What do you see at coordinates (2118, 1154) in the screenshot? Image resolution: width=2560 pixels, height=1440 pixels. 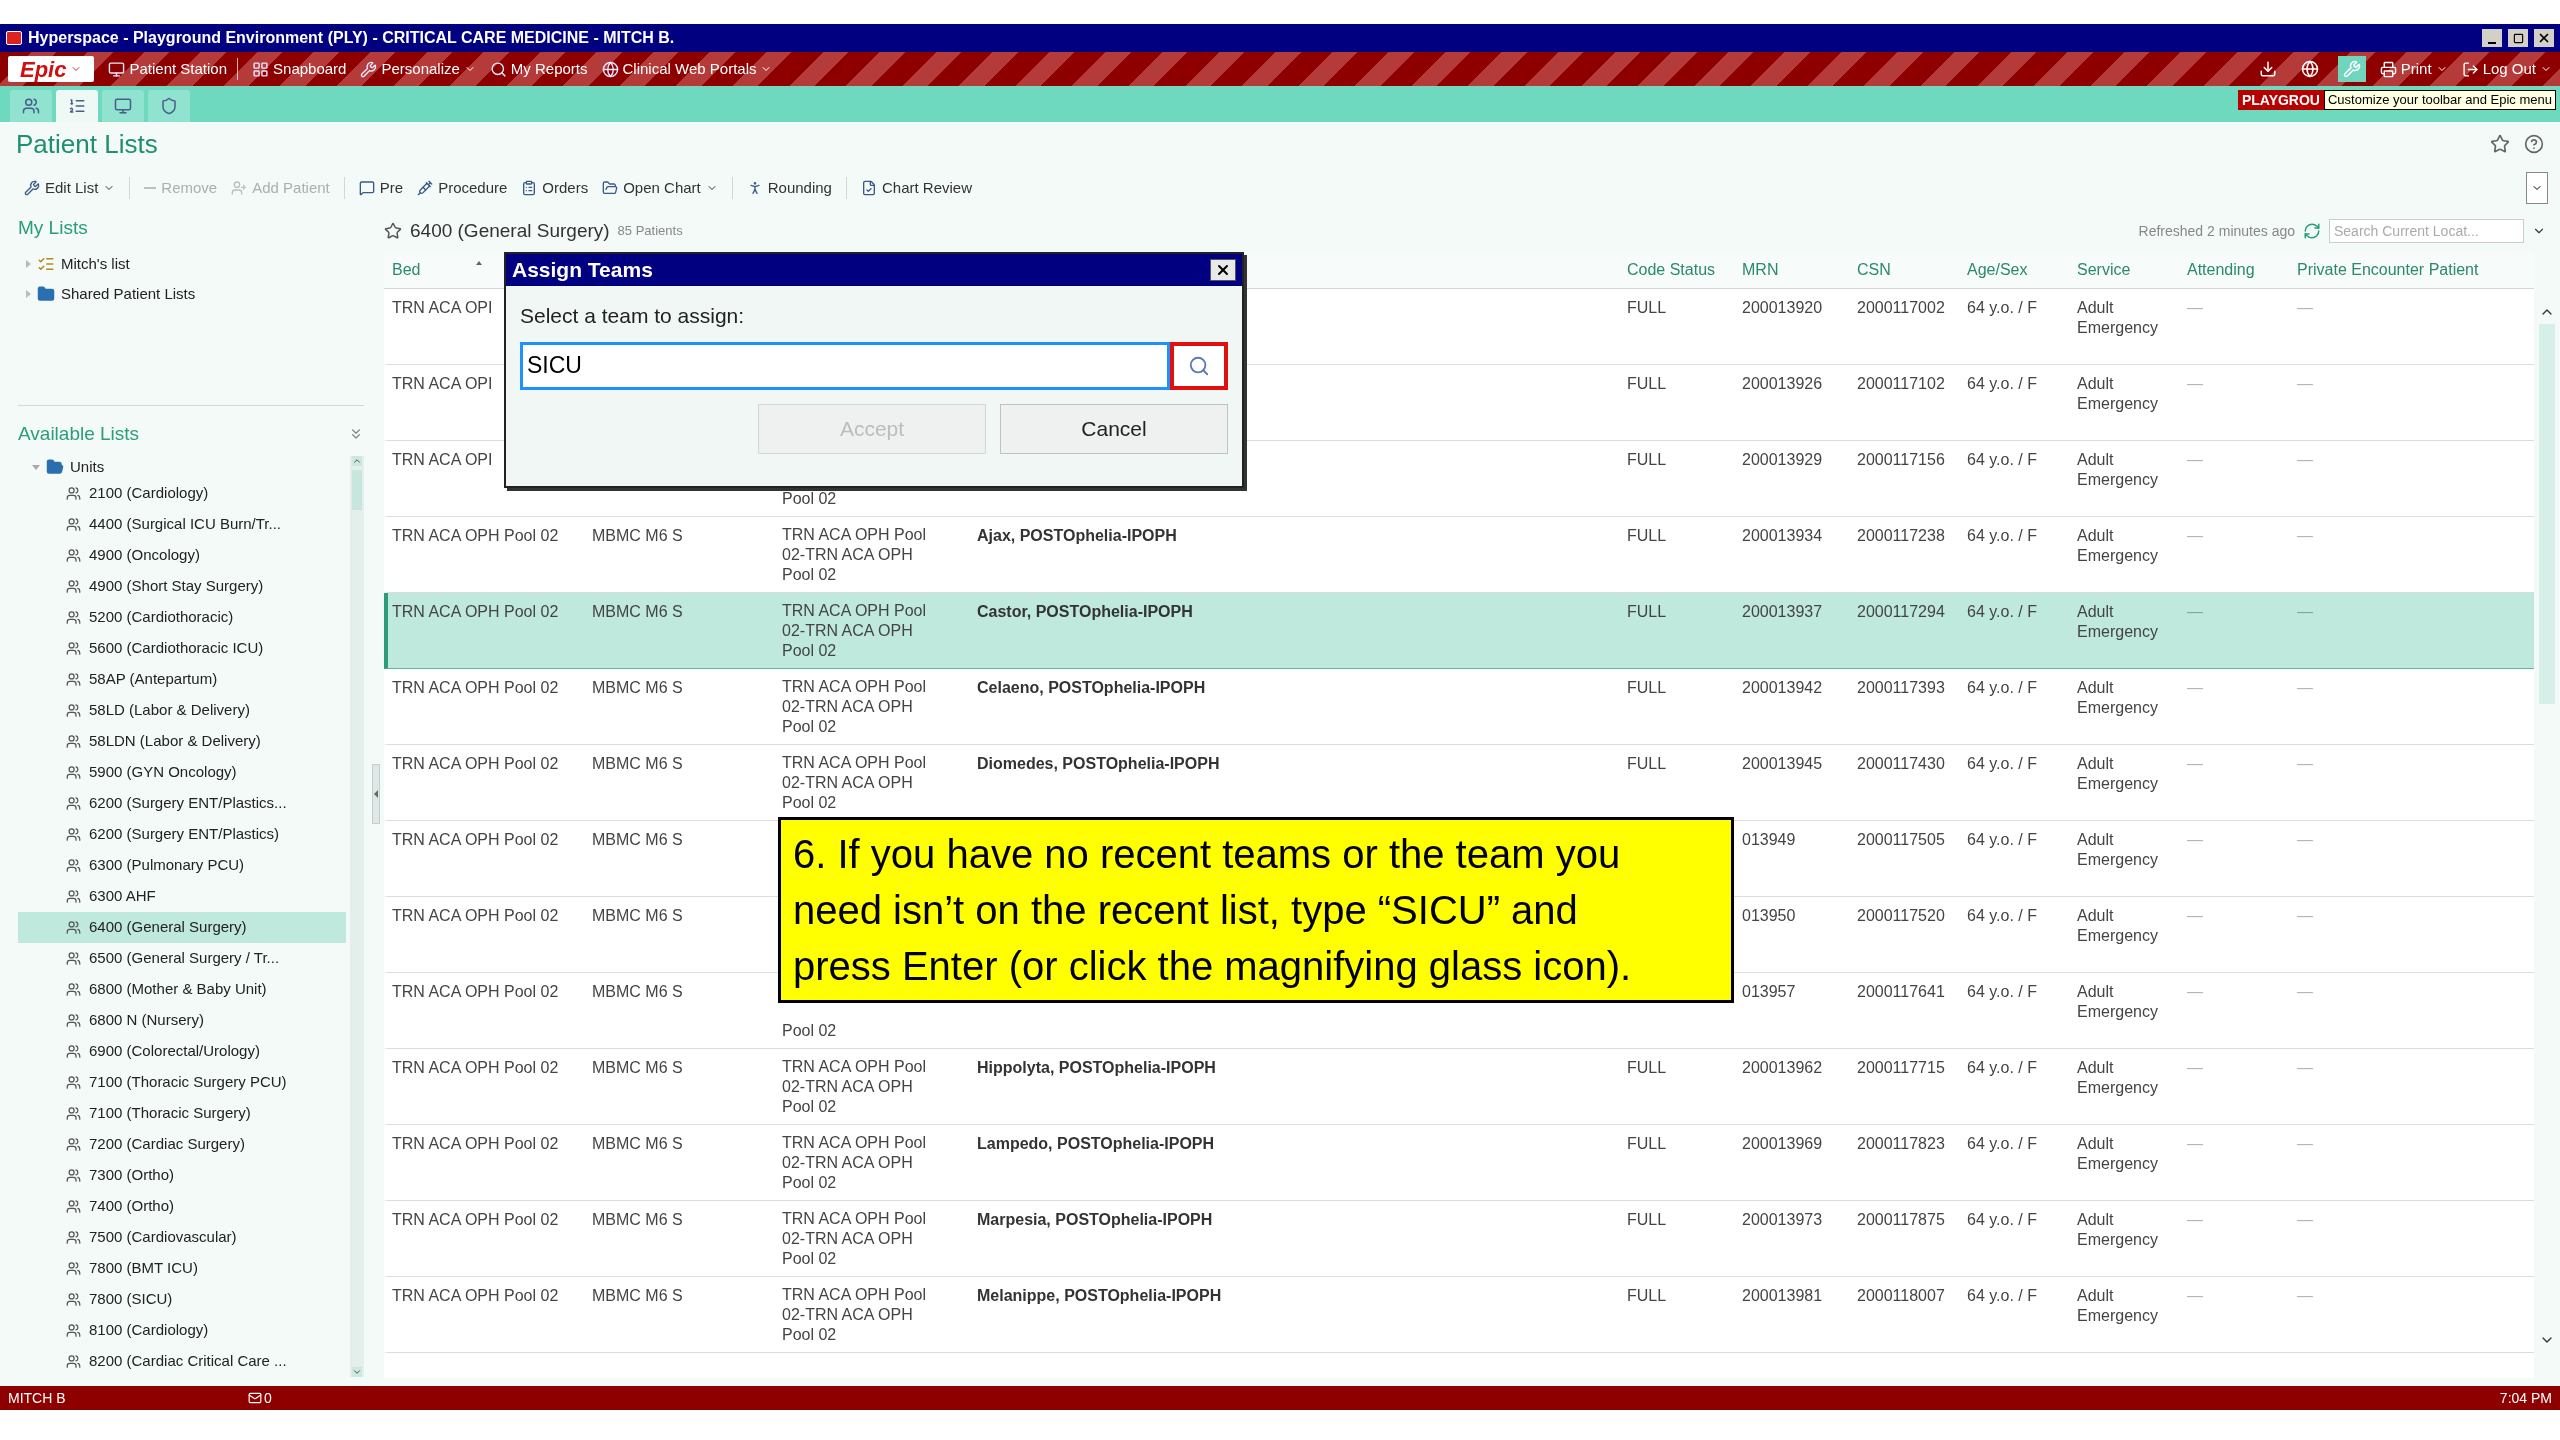 I see `table-cell-text: Adult Emergency` at bounding box center [2118, 1154].